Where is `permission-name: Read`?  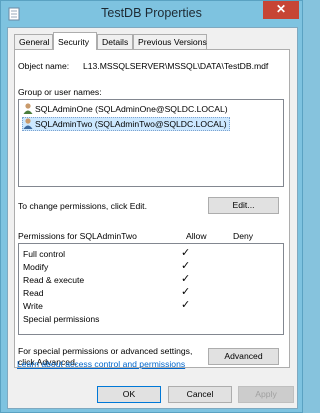
permission-name: Read is located at coordinates (33, 293).